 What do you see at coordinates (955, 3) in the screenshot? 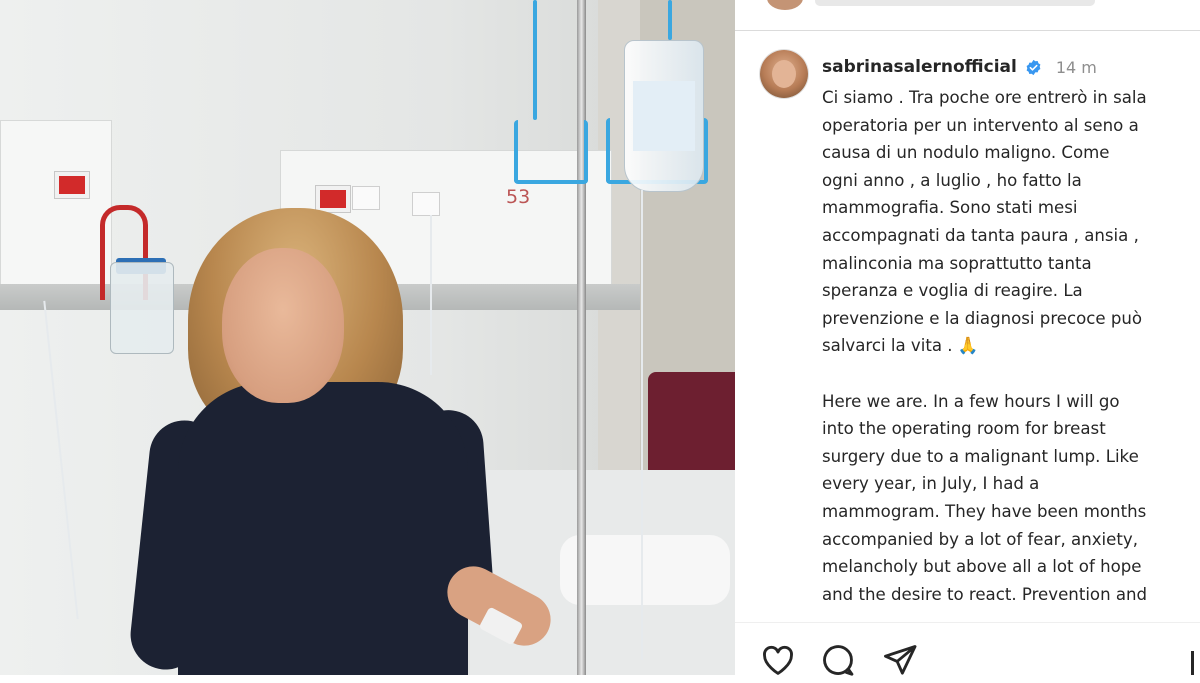
I see `previous-header-text` at bounding box center [955, 3].